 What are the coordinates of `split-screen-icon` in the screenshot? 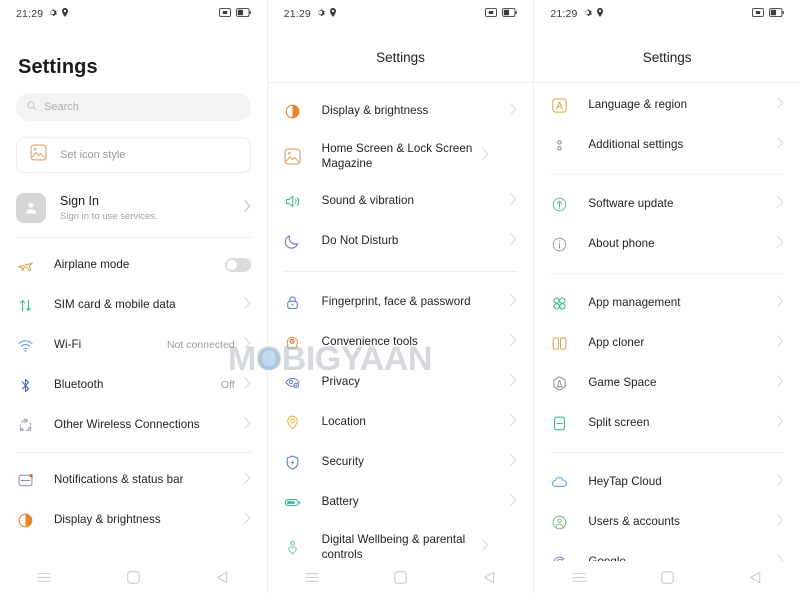 It's located at (559, 423).